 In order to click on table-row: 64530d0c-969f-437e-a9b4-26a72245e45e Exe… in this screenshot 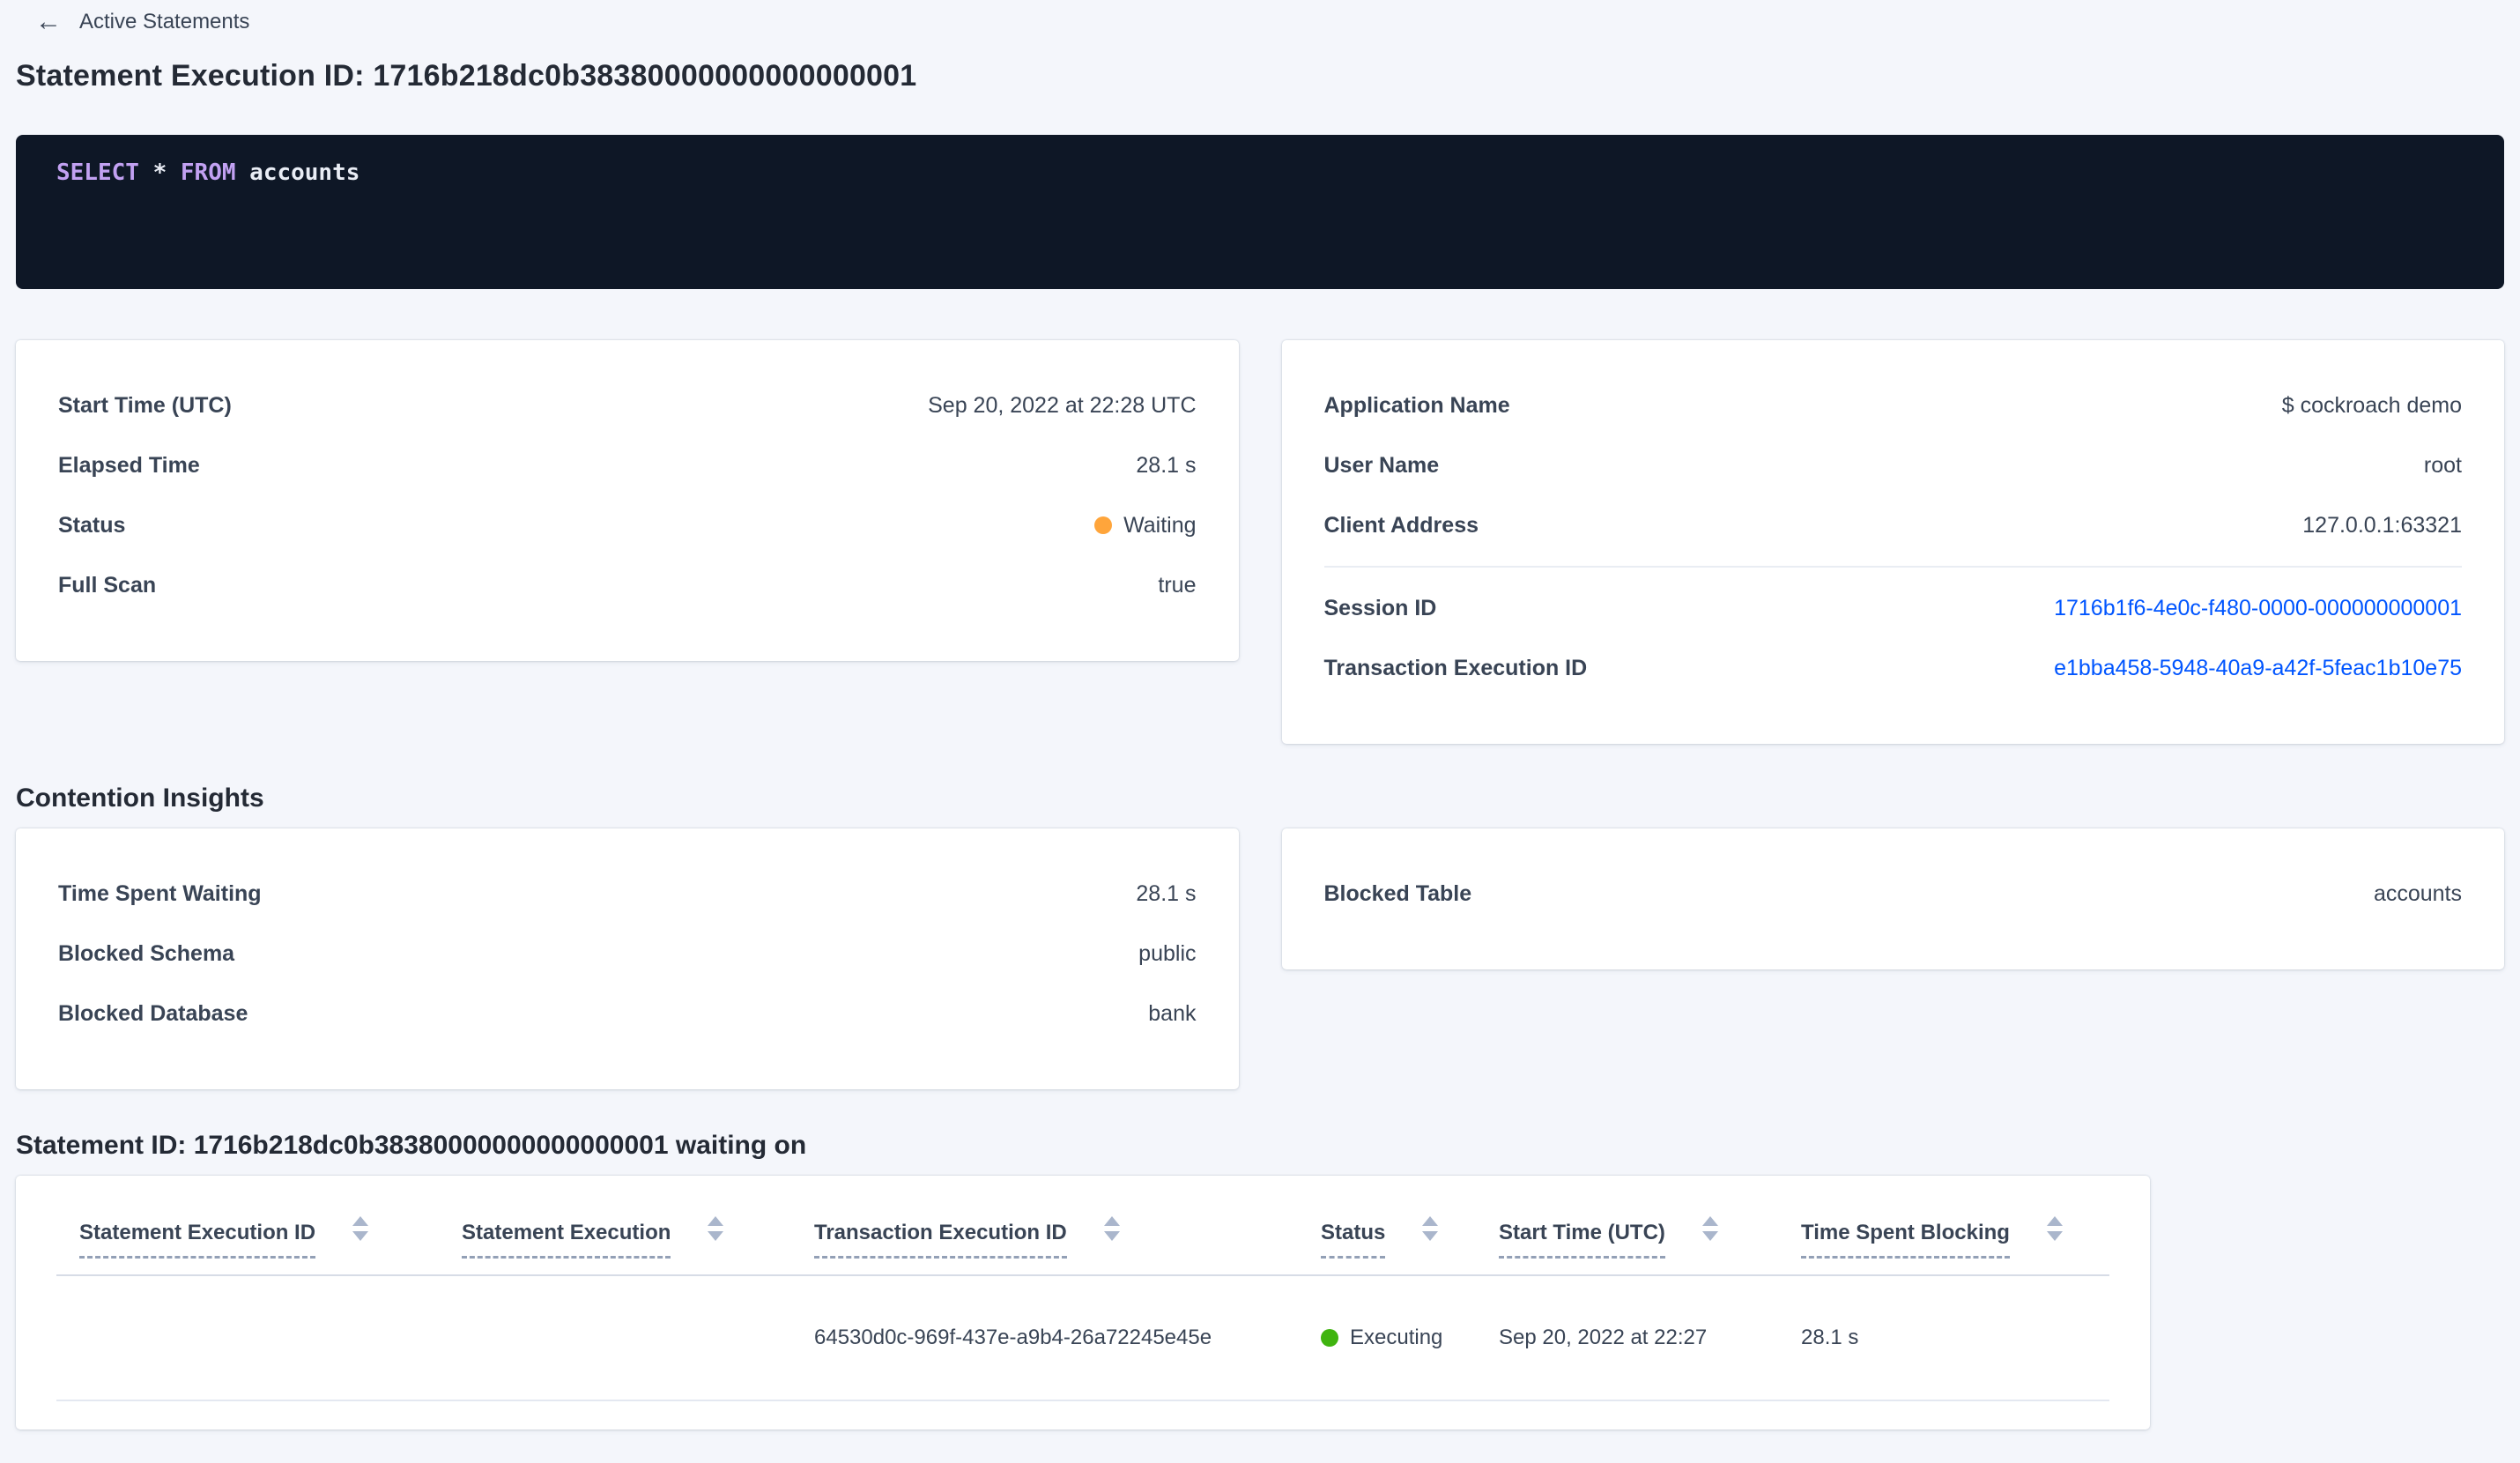, I will do `click(1082, 1338)`.